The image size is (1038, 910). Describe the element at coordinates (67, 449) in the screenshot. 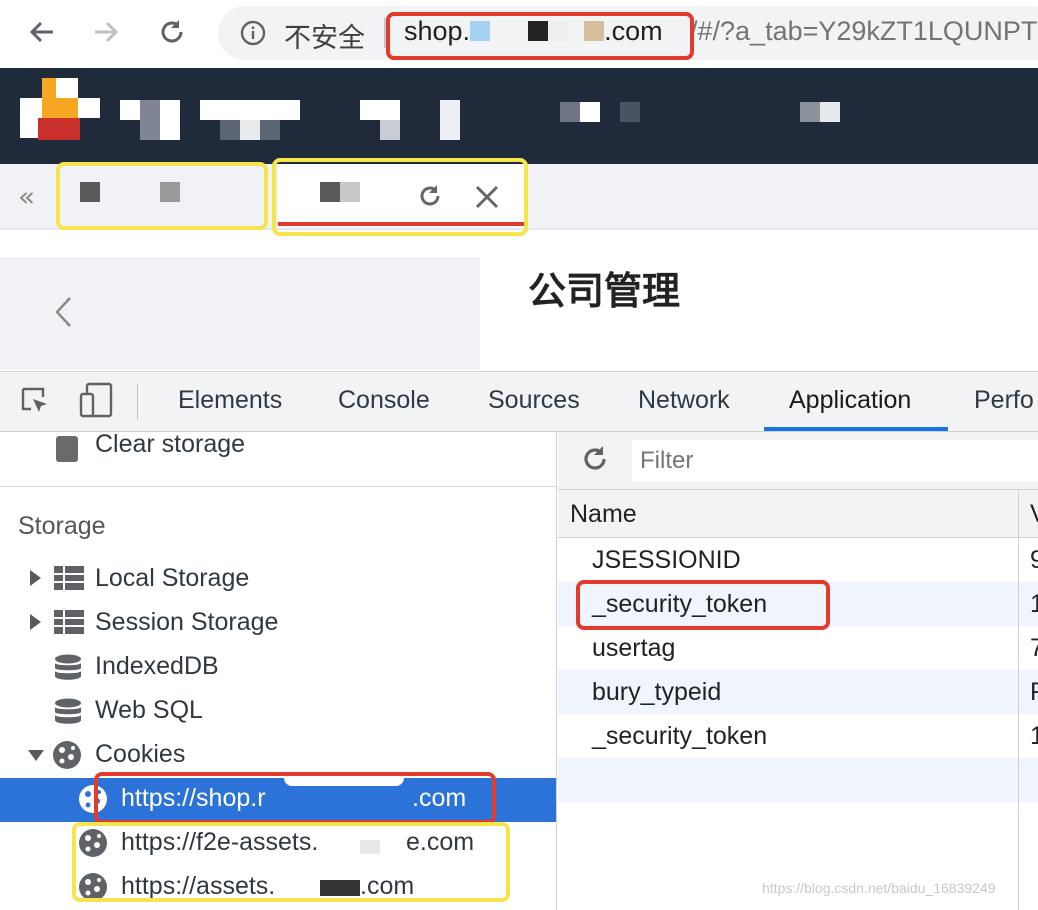

I see `trash-icon` at that location.